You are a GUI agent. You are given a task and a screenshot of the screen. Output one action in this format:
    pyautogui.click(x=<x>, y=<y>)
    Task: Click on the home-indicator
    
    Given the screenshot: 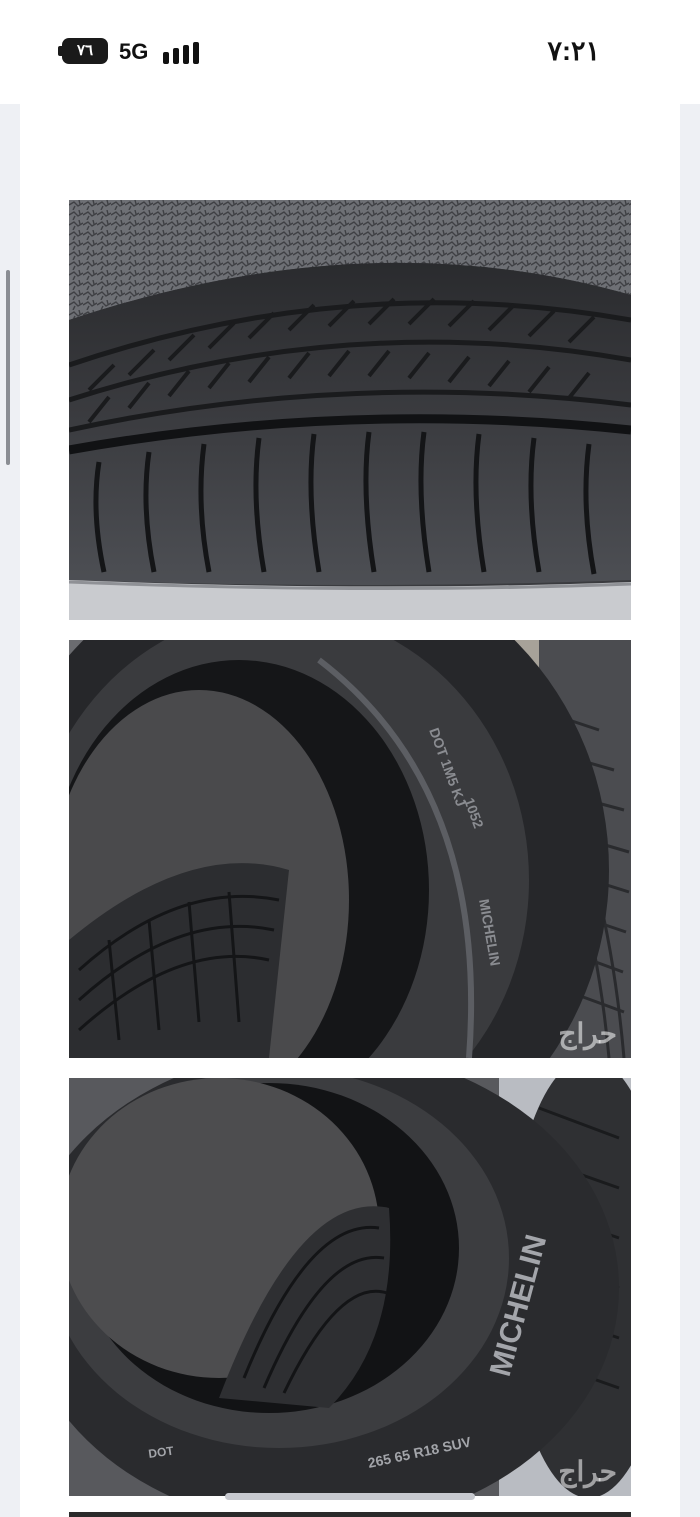 What is the action you would take?
    pyautogui.click(x=350, y=1496)
    